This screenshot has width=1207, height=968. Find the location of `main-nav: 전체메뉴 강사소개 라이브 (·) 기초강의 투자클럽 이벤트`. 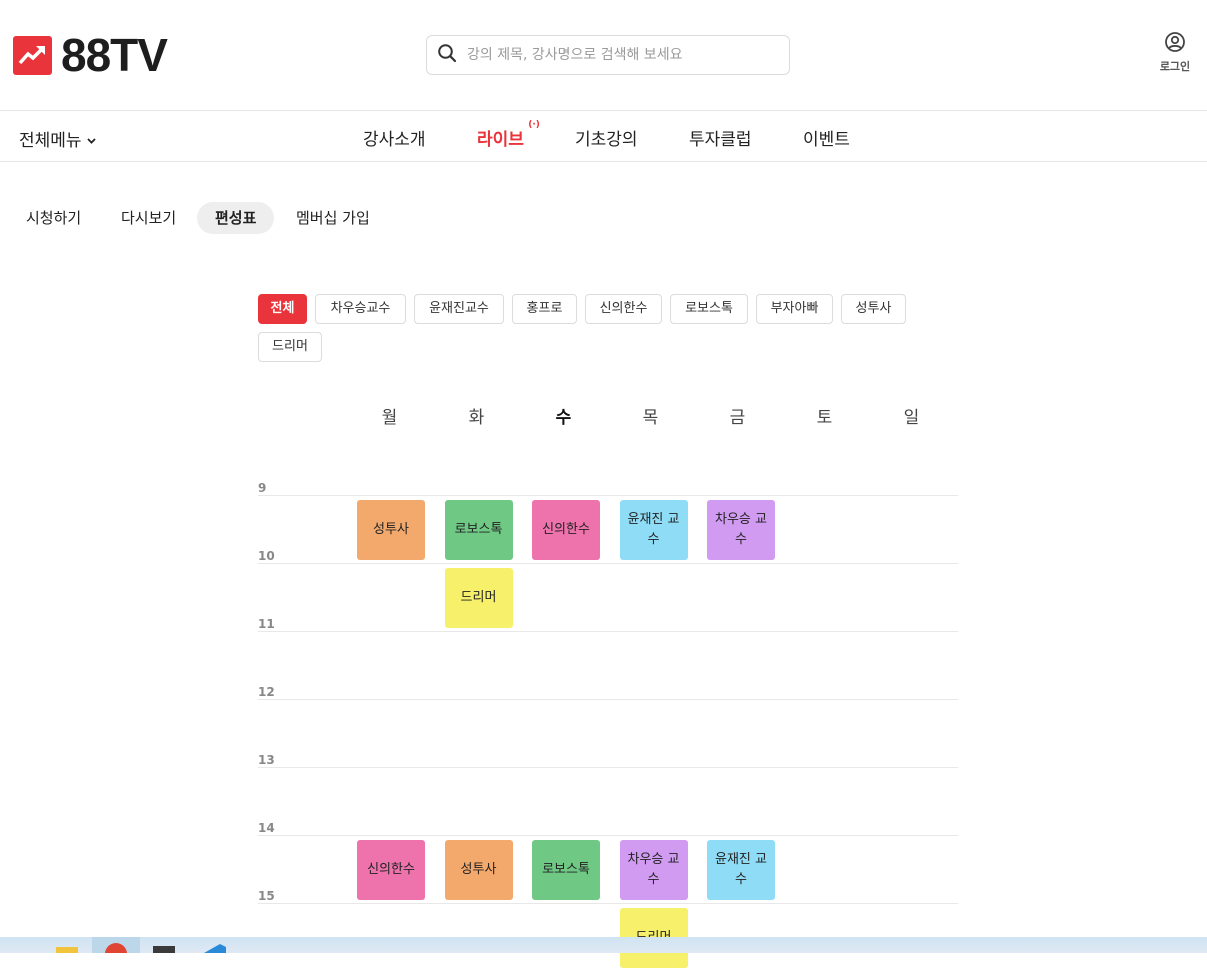

main-nav: 전체메뉴 강사소개 라이브 (·) 기초강의 투자클럽 이벤트 is located at coordinates (603, 136).